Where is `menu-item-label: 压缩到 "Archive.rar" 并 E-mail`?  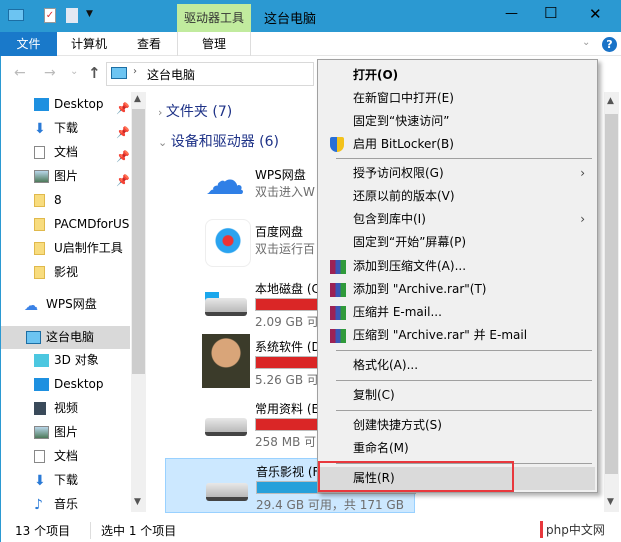 menu-item-label: 压缩到 "Archive.rar" 并 E-mail is located at coordinates (440, 335).